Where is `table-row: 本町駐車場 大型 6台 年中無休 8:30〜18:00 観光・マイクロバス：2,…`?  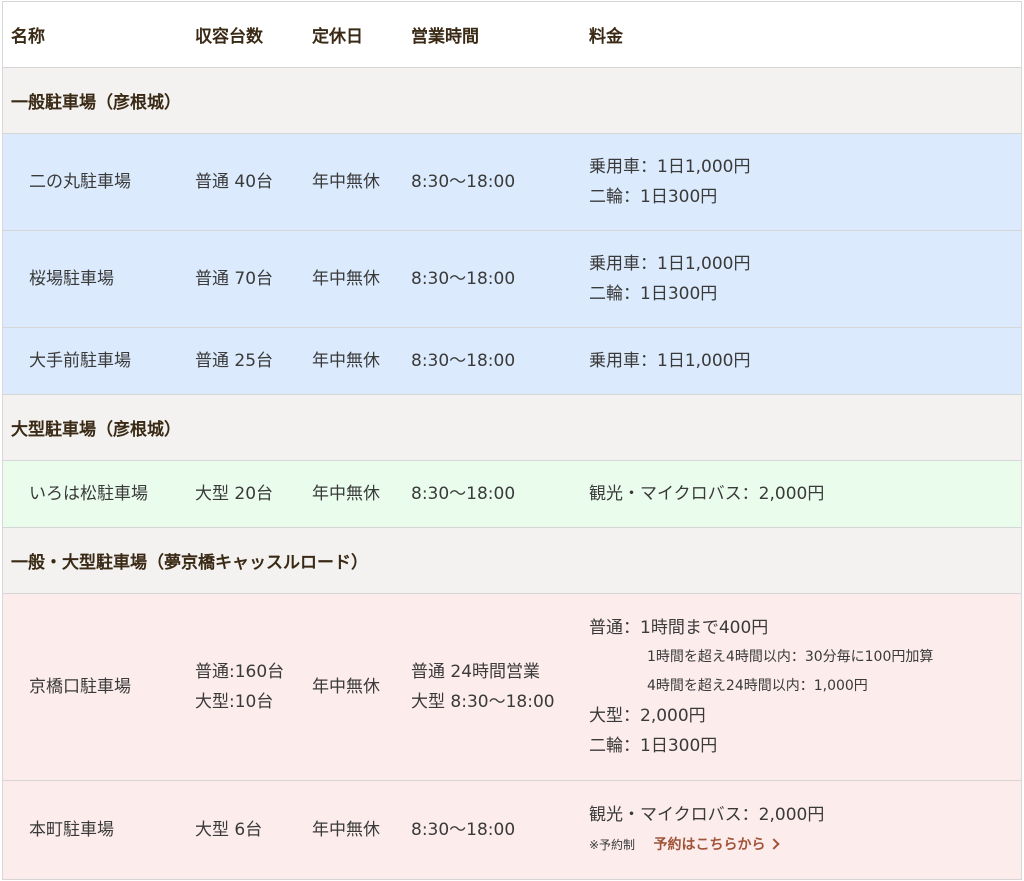
table-row: 本町駐車場 大型 6台 年中無休 8:30〜18:00 観光・マイクロバス：2,… is located at coordinates (512, 830).